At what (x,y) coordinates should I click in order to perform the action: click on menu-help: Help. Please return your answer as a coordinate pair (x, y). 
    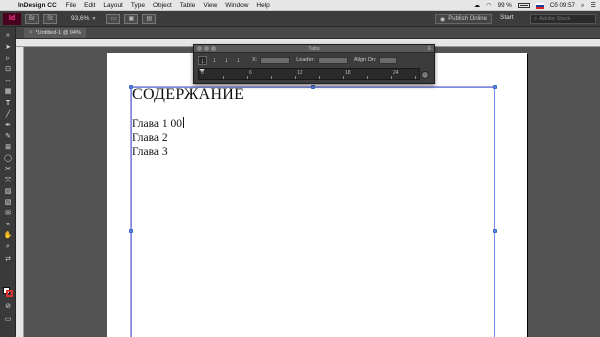
    Looking at the image, I should click on (262, 5).